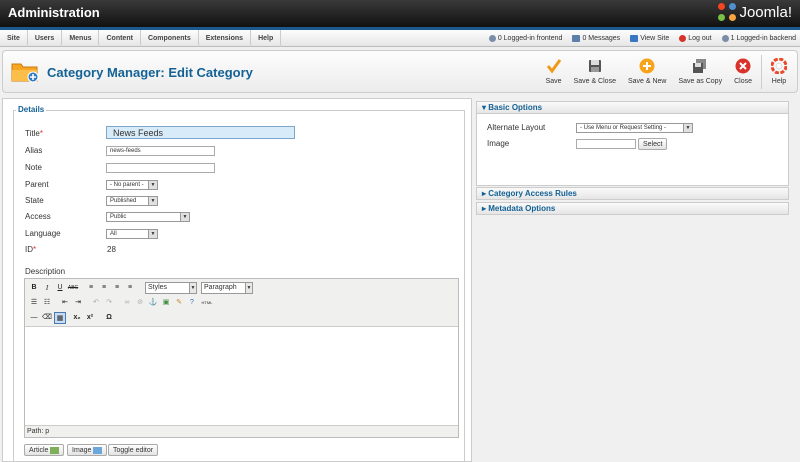 The height and width of the screenshot is (462, 800). I want to click on underline-icon: U, so click(60, 288).